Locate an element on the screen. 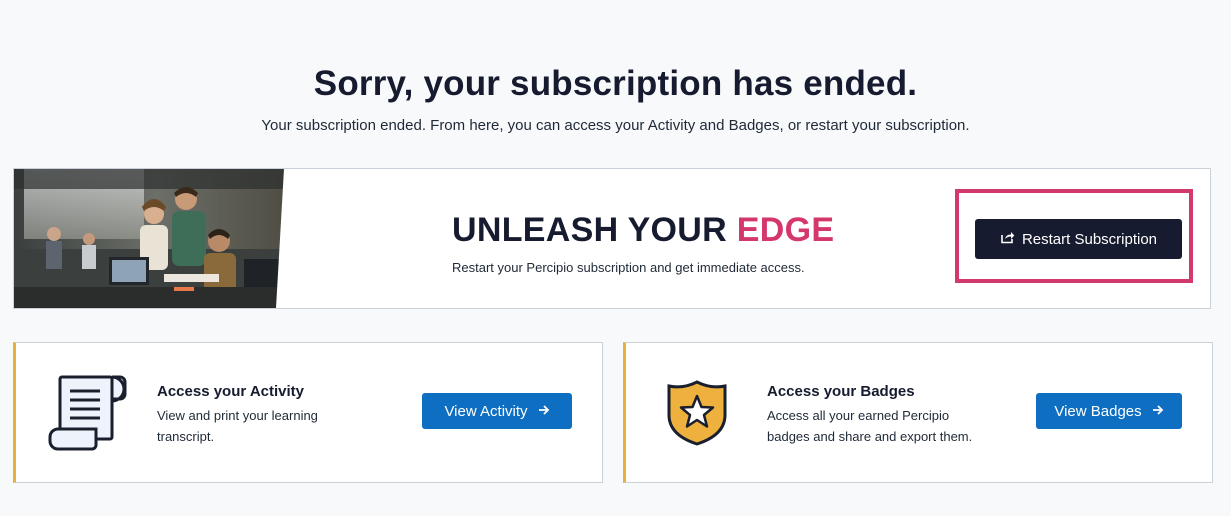 This screenshot has width=1231, height=516. view-activity-label: View Activity is located at coordinates (486, 411).